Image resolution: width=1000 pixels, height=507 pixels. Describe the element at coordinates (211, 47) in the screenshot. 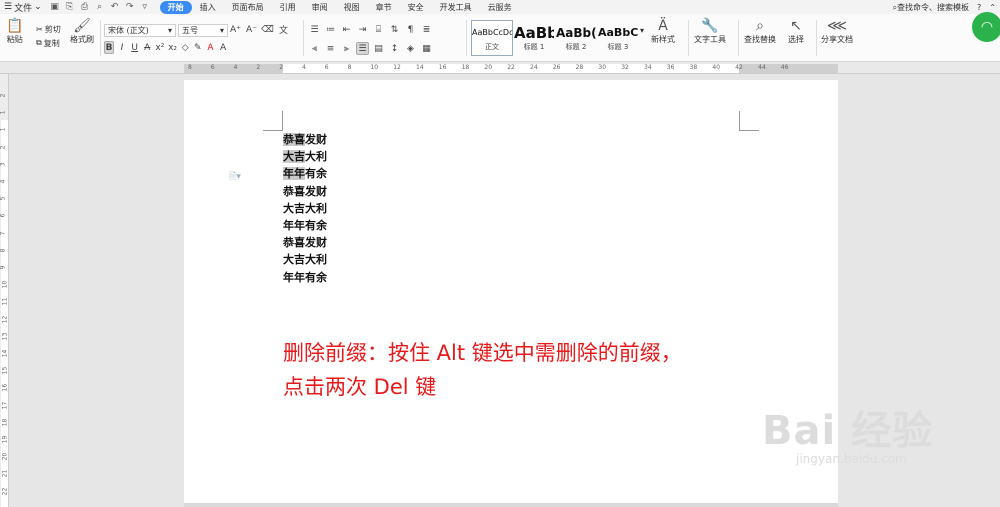

I see `font-color-icon: A` at that location.